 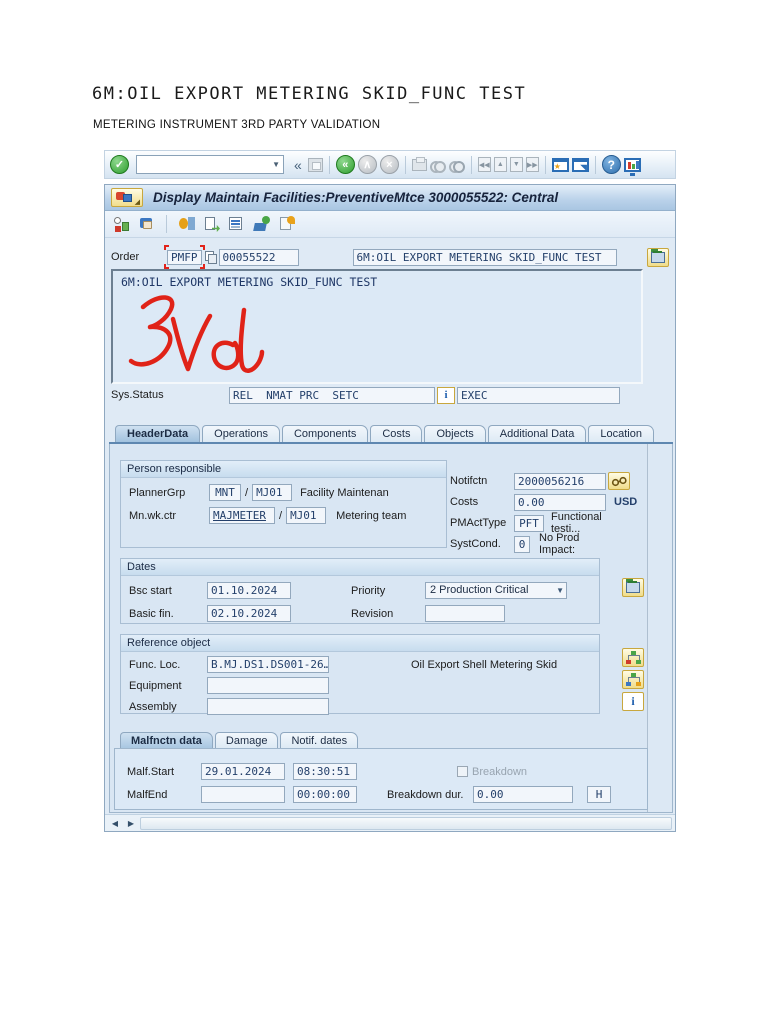 What do you see at coordinates (633, 679) in the screenshot?
I see `object-structure-icon` at bounding box center [633, 679].